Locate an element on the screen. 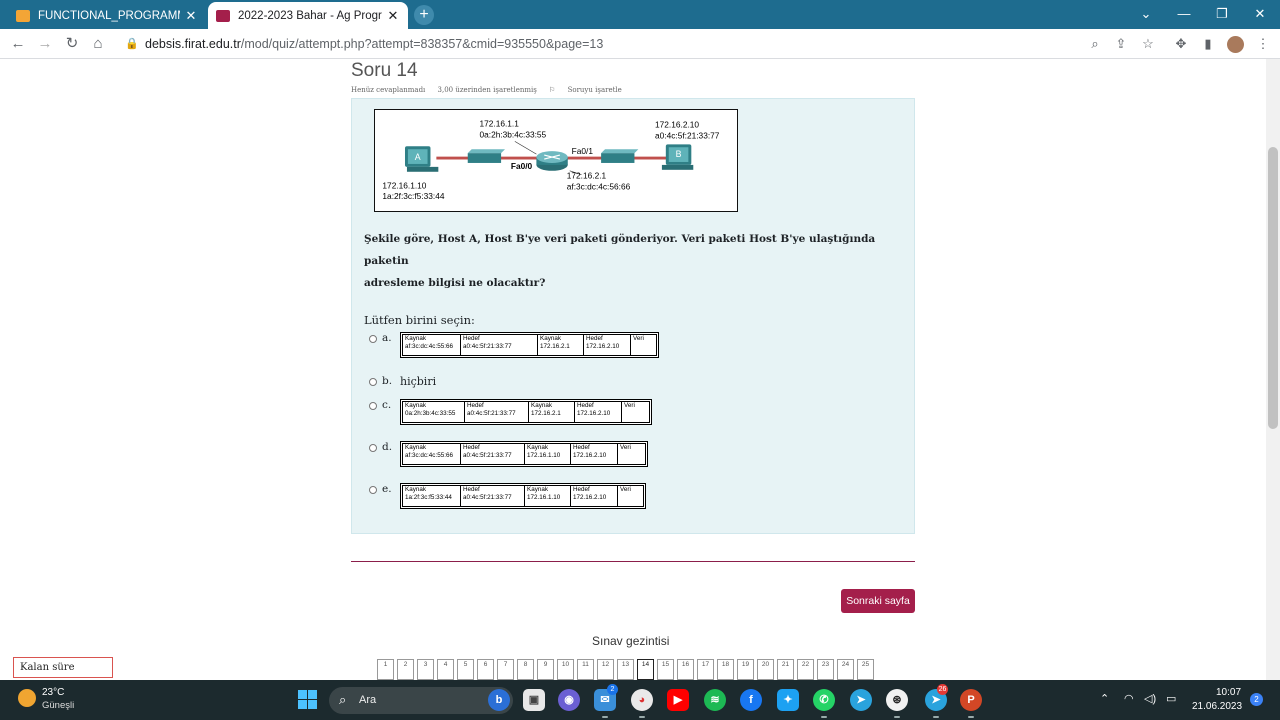 This screenshot has height=720, width=1280. youtube-icon: ▶ is located at coordinates (678, 700).